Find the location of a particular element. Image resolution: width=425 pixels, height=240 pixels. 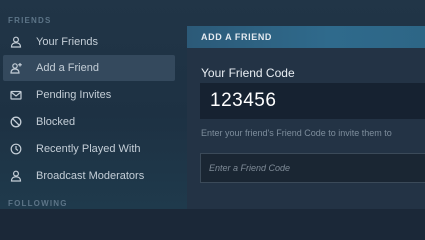

sidebar-item-pending-invites: Pending Invites is located at coordinates (87, 95).